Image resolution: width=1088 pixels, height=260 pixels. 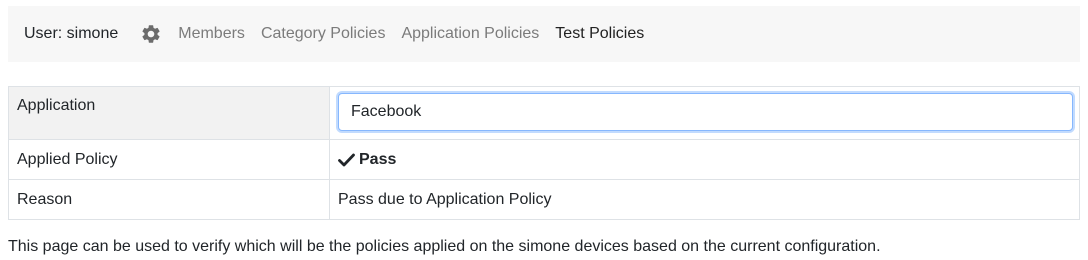 I want to click on application-cell, so click(x=704, y=113).